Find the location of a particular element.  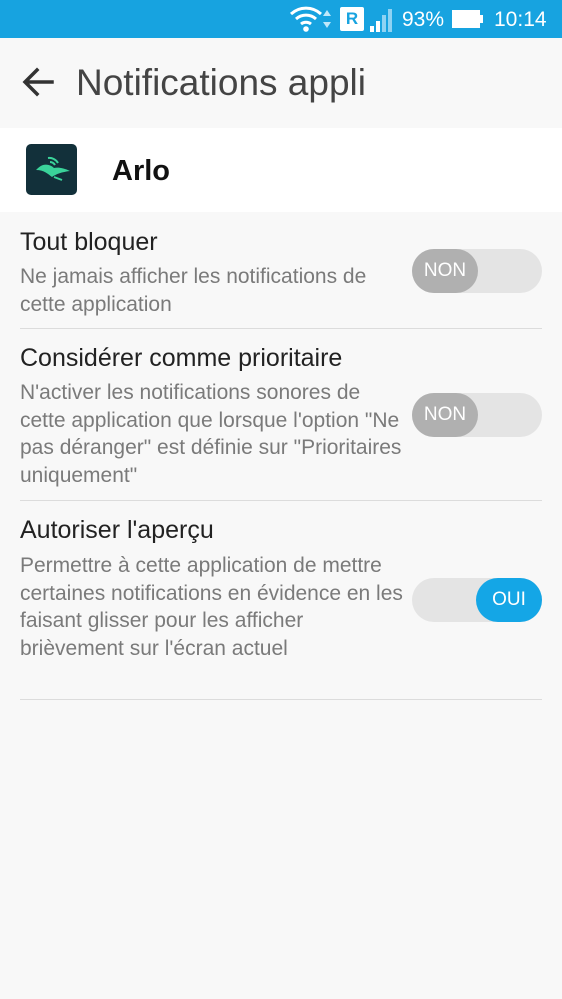

peek-toggle: OUI is located at coordinates (477, 600).